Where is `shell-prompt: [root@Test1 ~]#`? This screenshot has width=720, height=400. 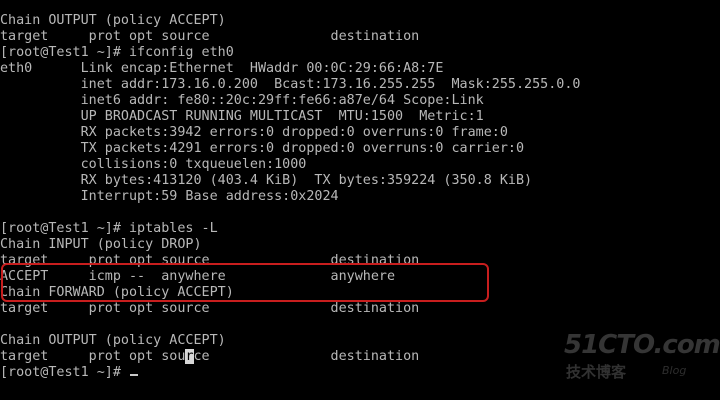 shell-prompt: [root@Test1 ~]# is located at coordinates (64, 372).